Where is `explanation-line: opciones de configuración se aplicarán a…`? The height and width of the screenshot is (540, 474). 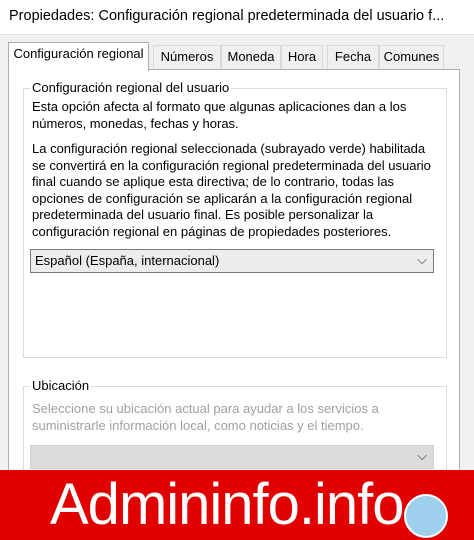 explanation-line: opciones de configuración se aplicarán a… is located at coordinates (222, 198).